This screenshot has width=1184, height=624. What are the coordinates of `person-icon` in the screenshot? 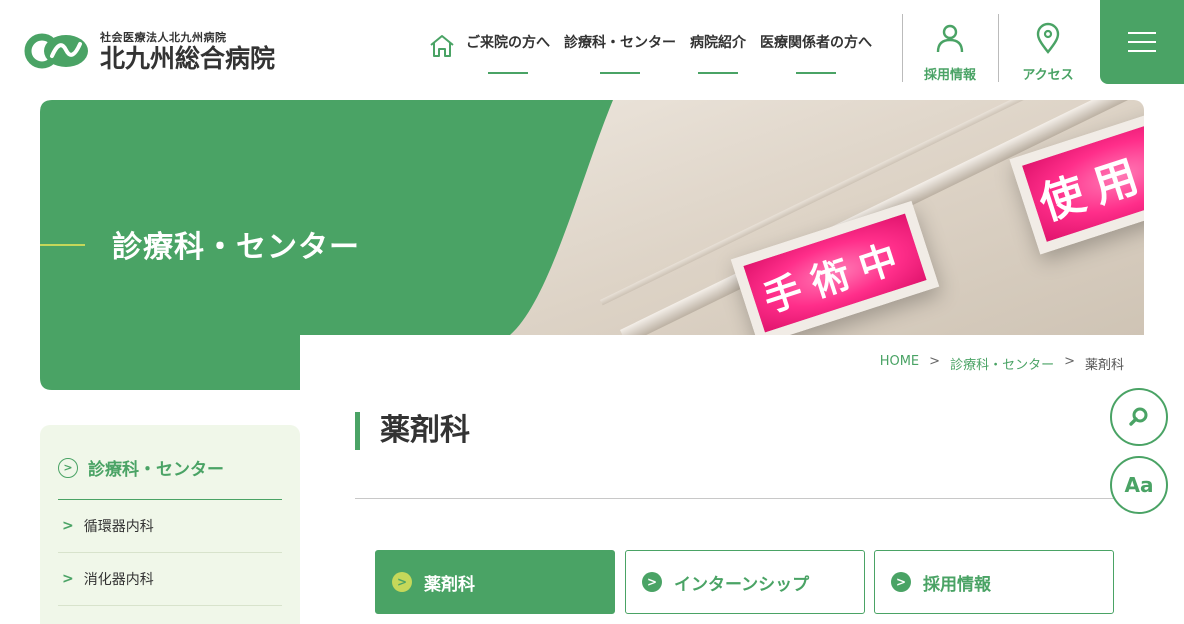 It's located at (950, 38).